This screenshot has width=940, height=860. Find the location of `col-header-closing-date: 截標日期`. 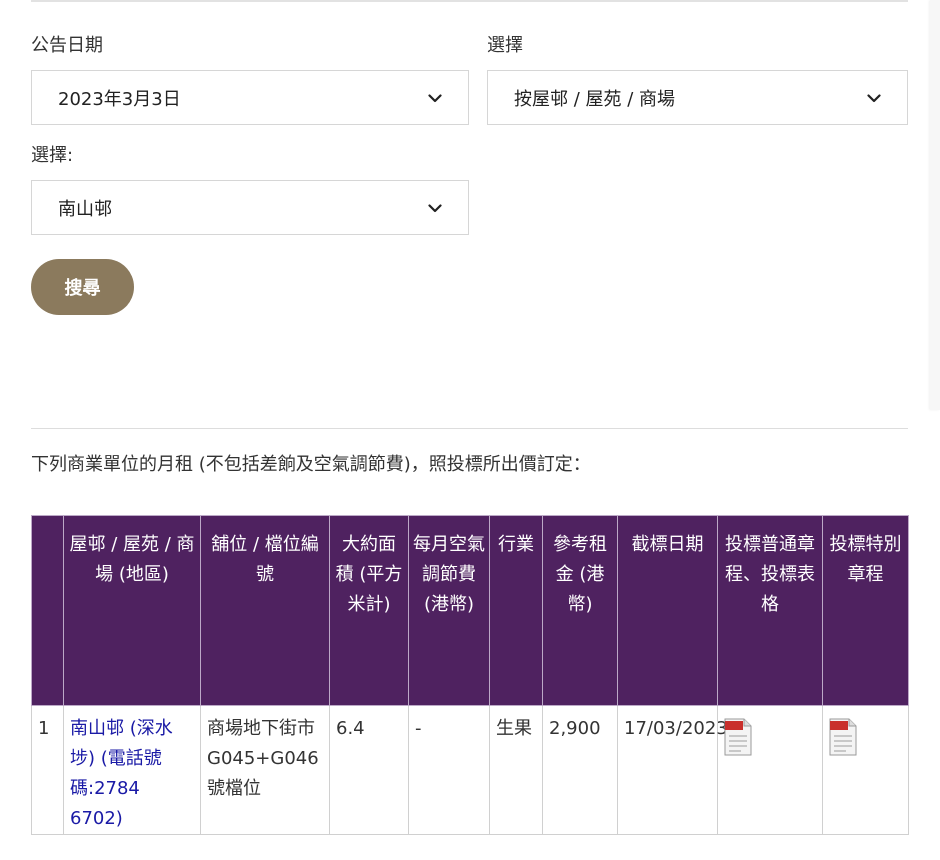

col-header-closing-date: 截標日期 is located at coordinates (667, 610).